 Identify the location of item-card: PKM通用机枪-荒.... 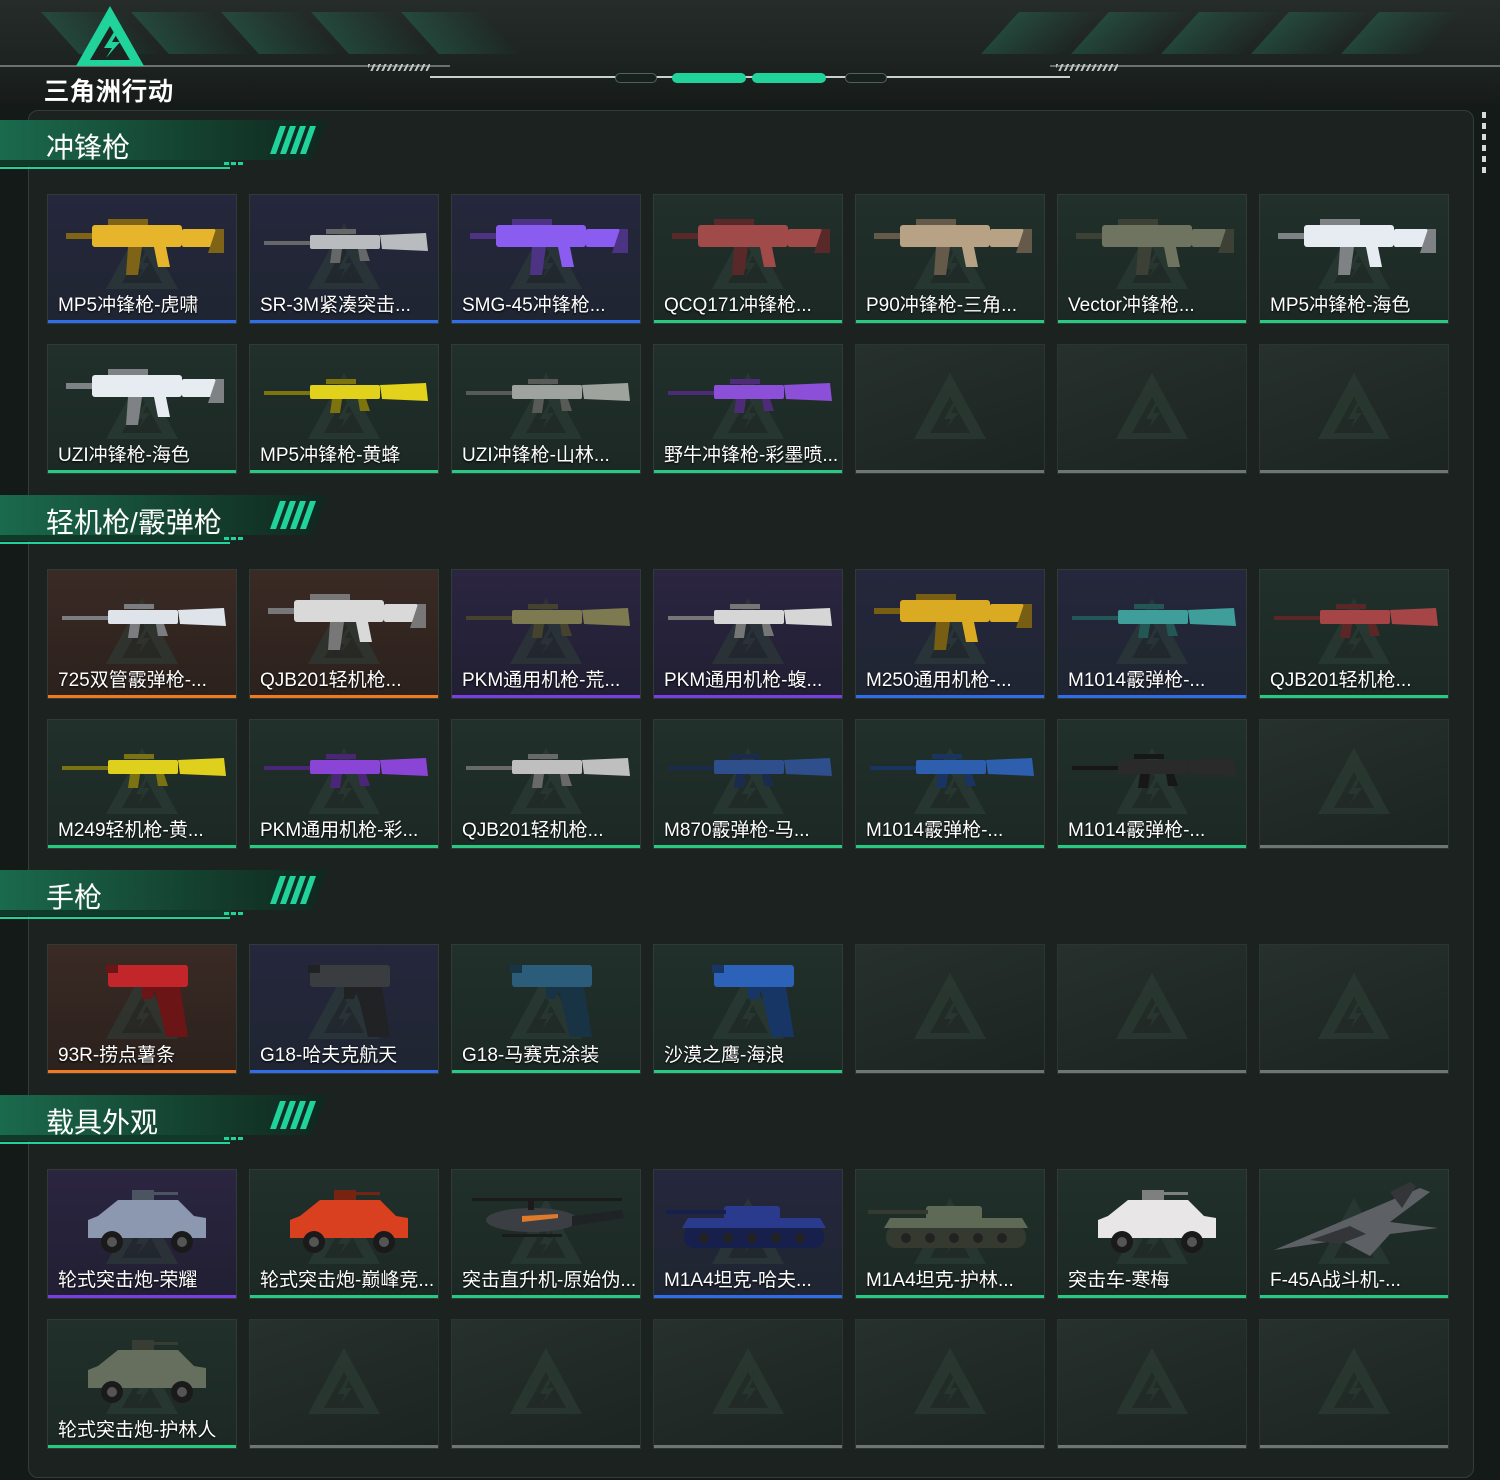
(546, 634).